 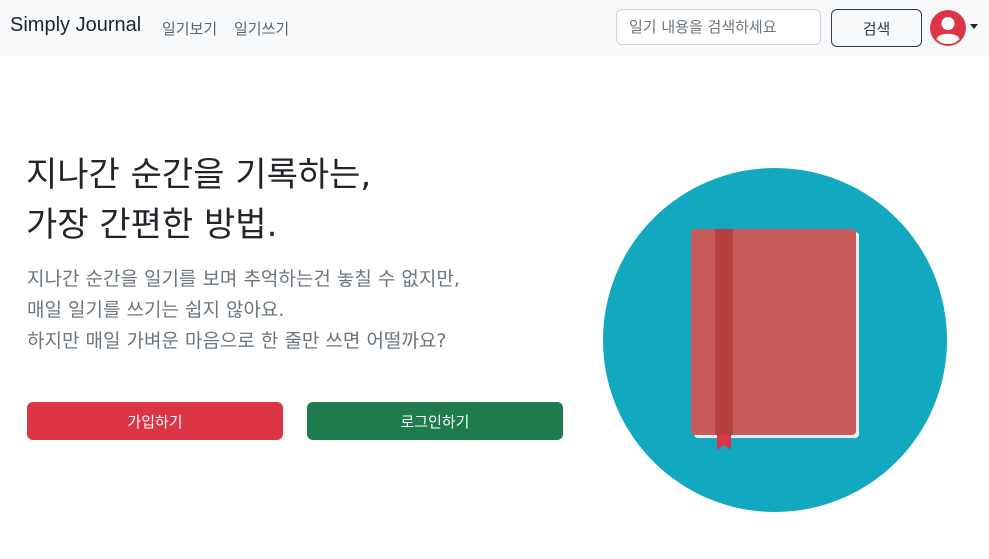 I want to click on nav-link-write-diary: 일기쓰기, so click(x=261, y=28).